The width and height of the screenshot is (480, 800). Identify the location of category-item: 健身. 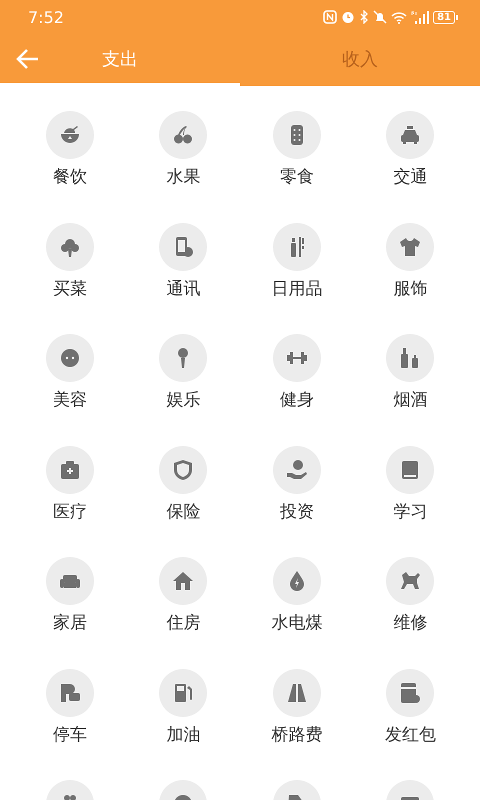
(297, 373).